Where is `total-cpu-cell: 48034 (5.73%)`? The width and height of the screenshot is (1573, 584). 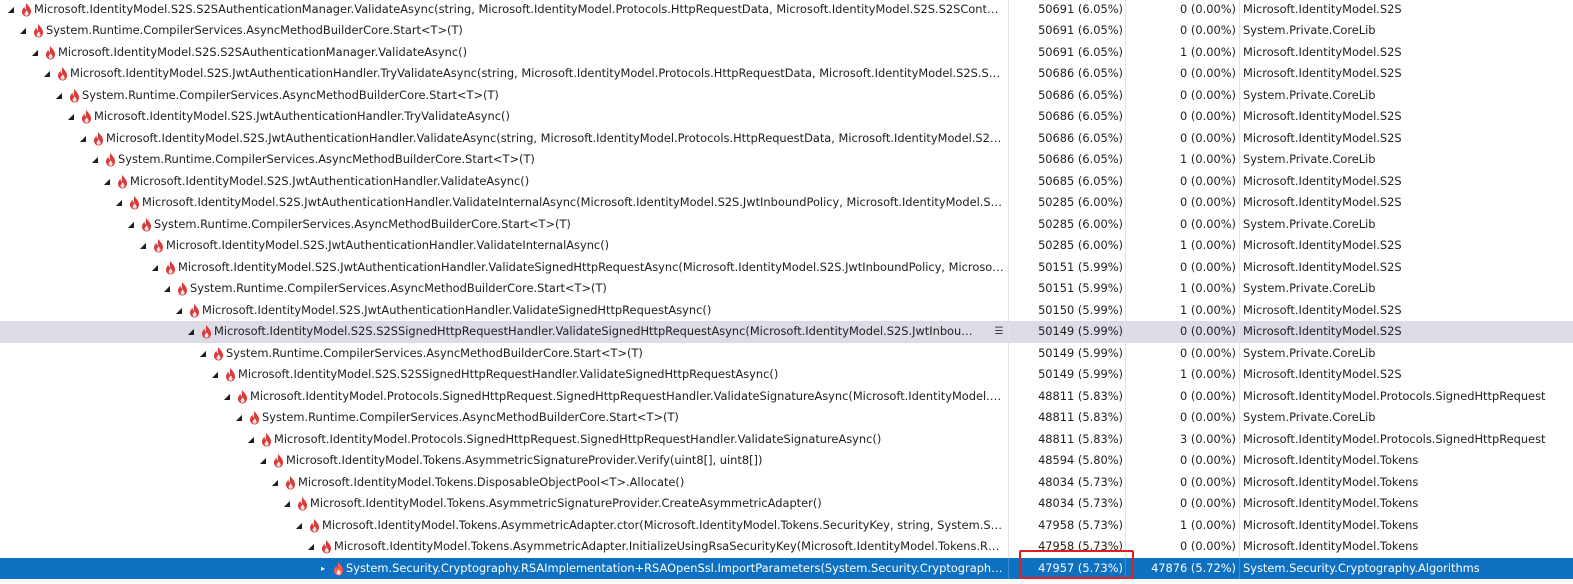
total-cpu-cell: 48034 (5.73%) is located at coordinates (1080, 503).